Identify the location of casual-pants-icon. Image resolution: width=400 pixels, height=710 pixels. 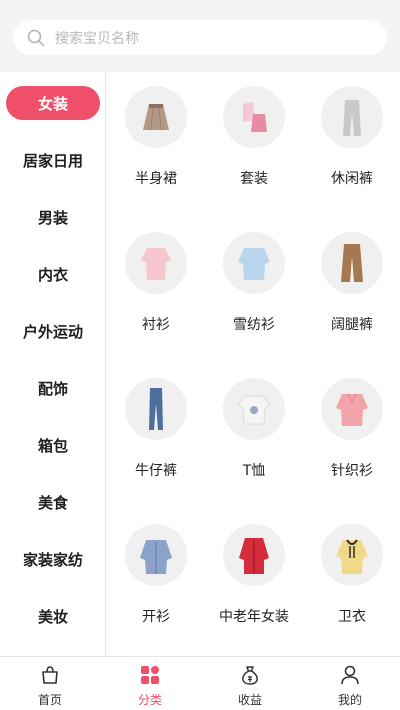
(352, 117).